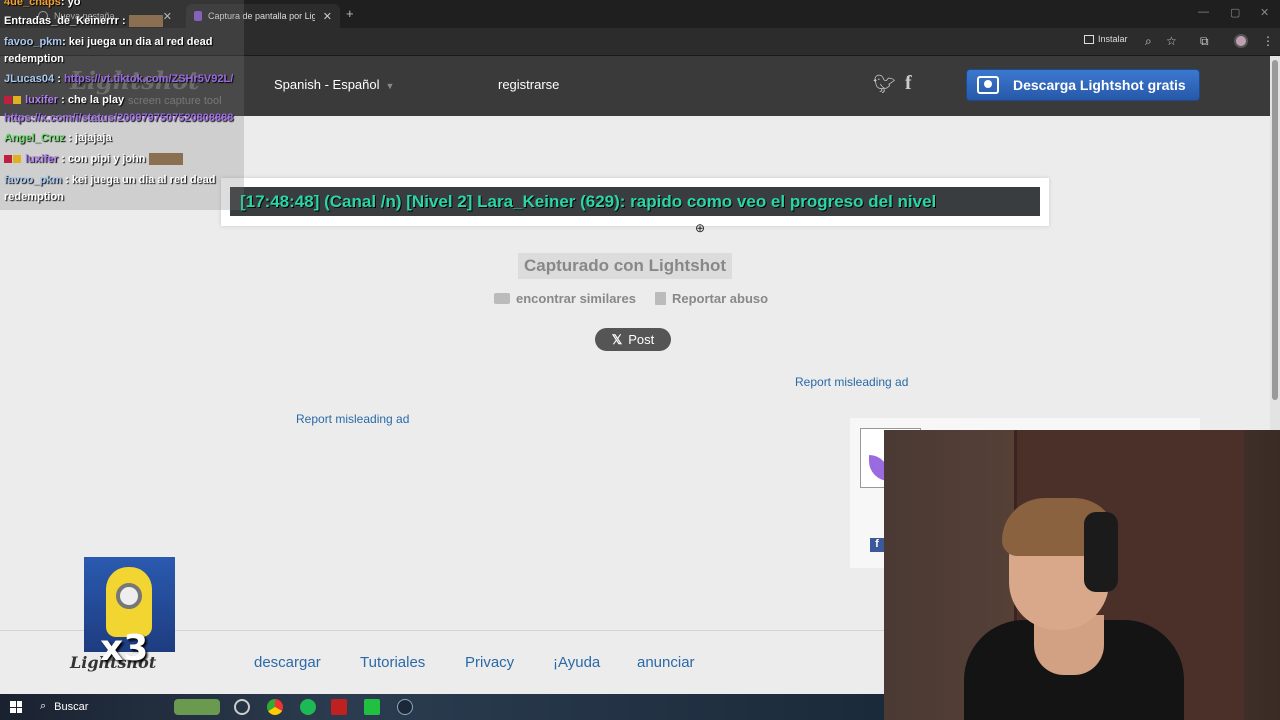  What do you see at coordinates (489, 662) in the screenshot?
I see `footer-link-privacy: Privacy` at bounding box center [489, 662].